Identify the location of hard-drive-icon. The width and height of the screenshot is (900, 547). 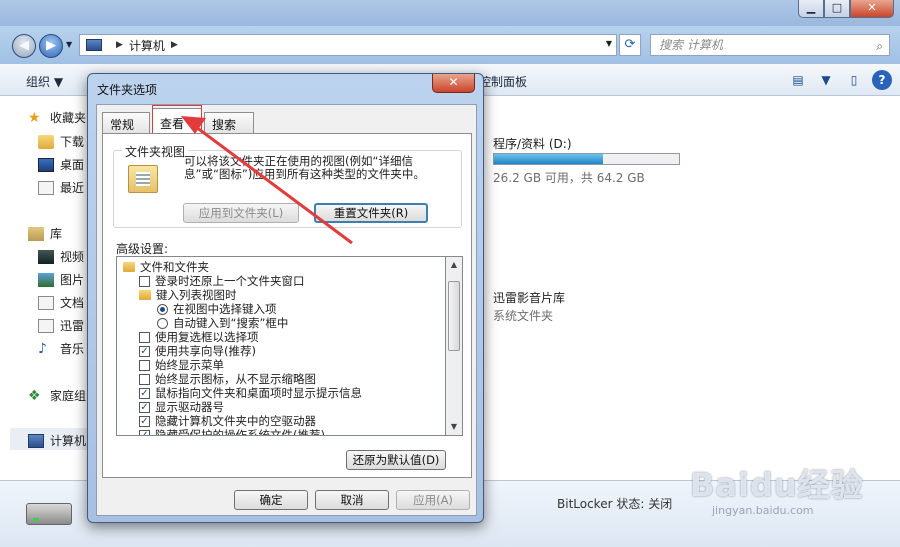
(49, 514).